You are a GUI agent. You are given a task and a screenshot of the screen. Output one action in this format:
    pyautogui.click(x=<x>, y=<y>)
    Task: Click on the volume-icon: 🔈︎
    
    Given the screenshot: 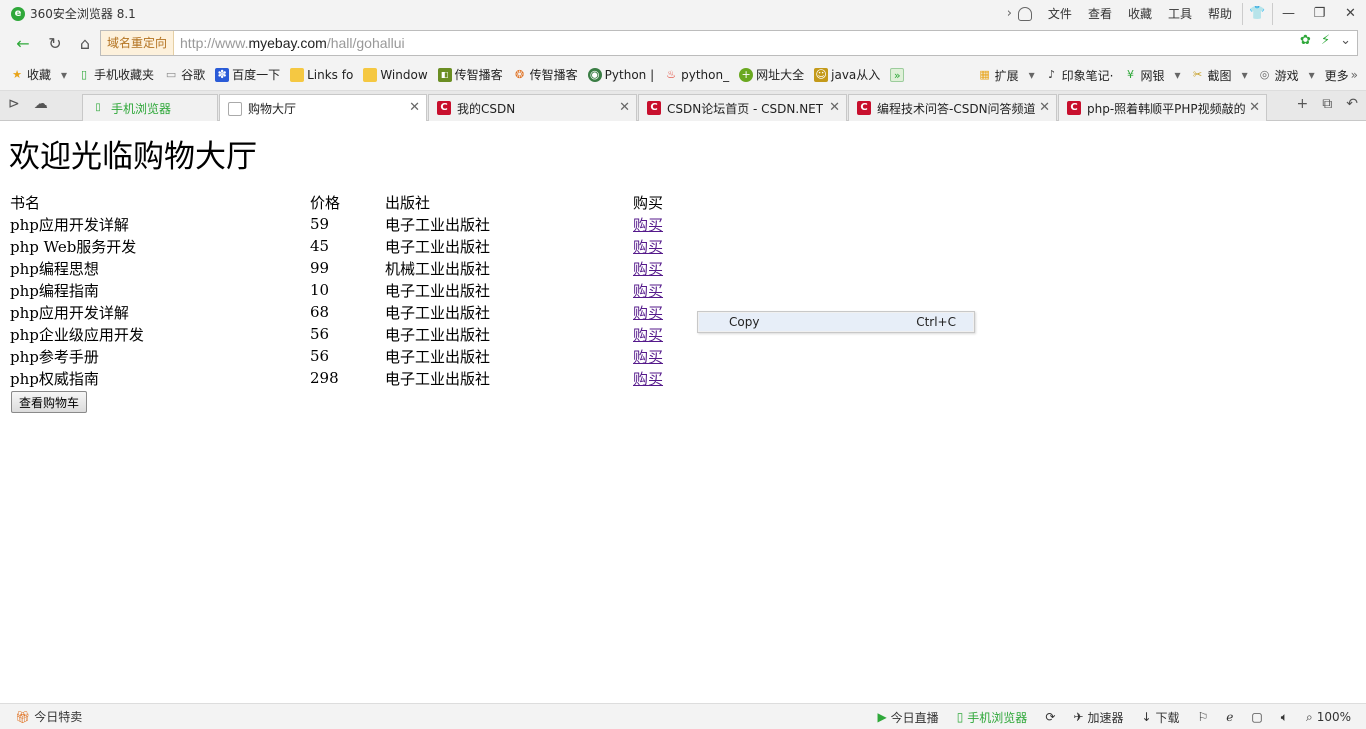 What is the action you would take?
    pyautogui.click(x=1284, y=717)
    